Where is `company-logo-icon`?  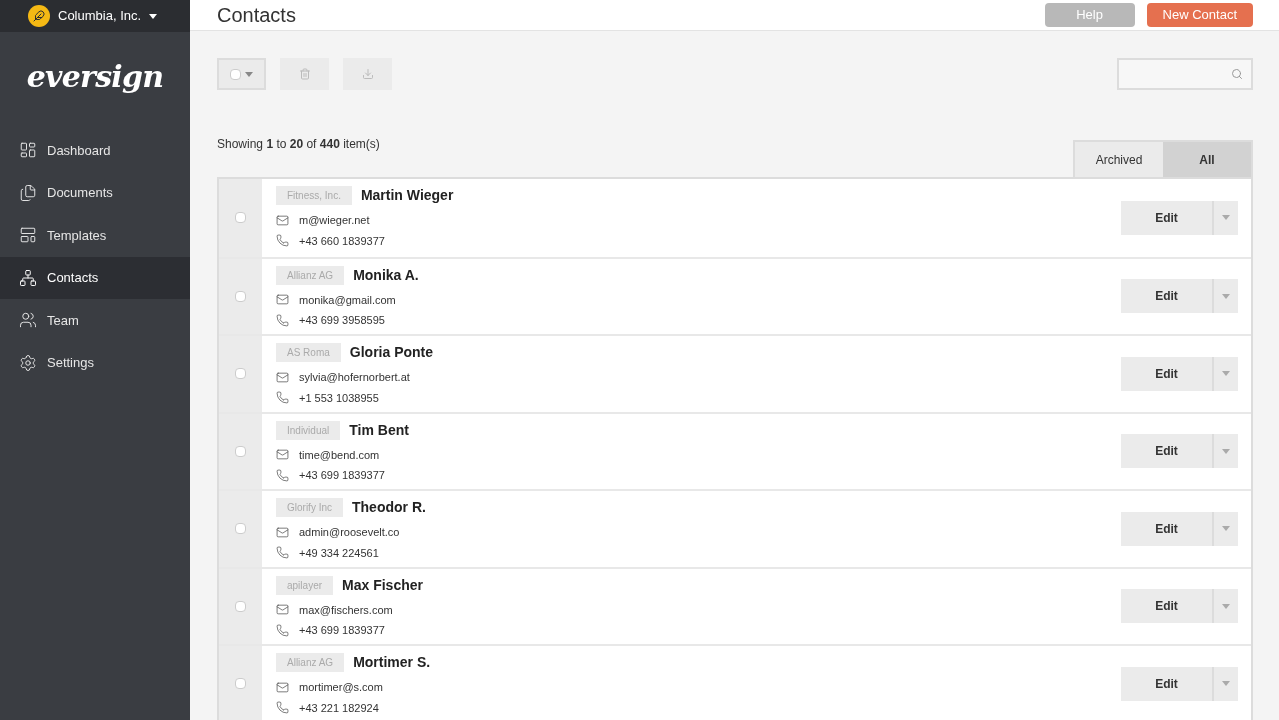 company-logo-icon is located at coordinates (39, 16).